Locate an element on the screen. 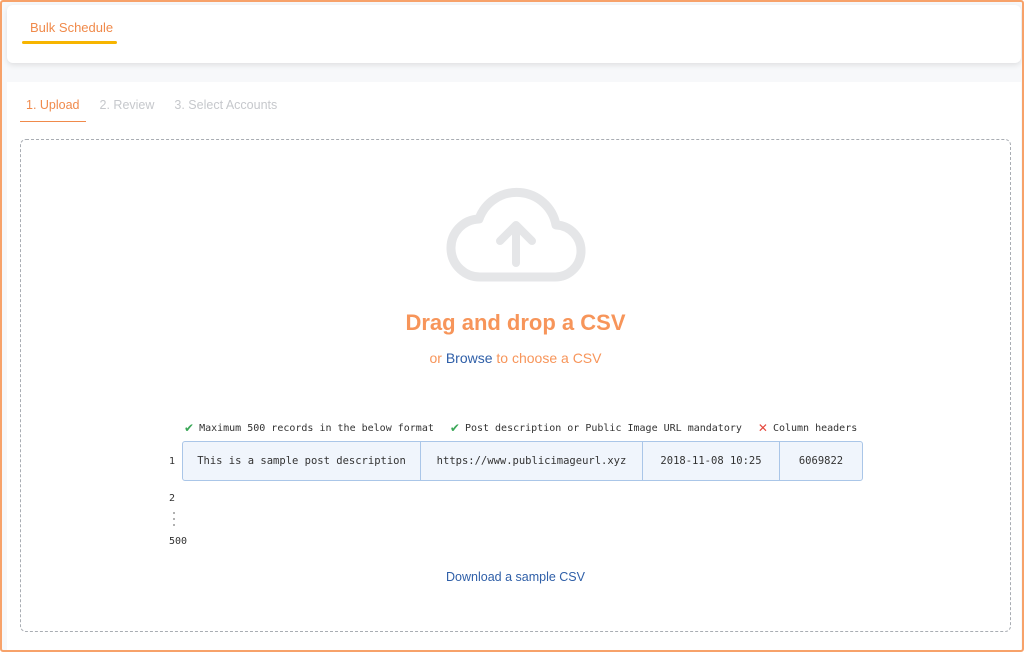 This screenshot has height=652, width=1024. step-review: 2. Review is located at coordinates (127, 110).